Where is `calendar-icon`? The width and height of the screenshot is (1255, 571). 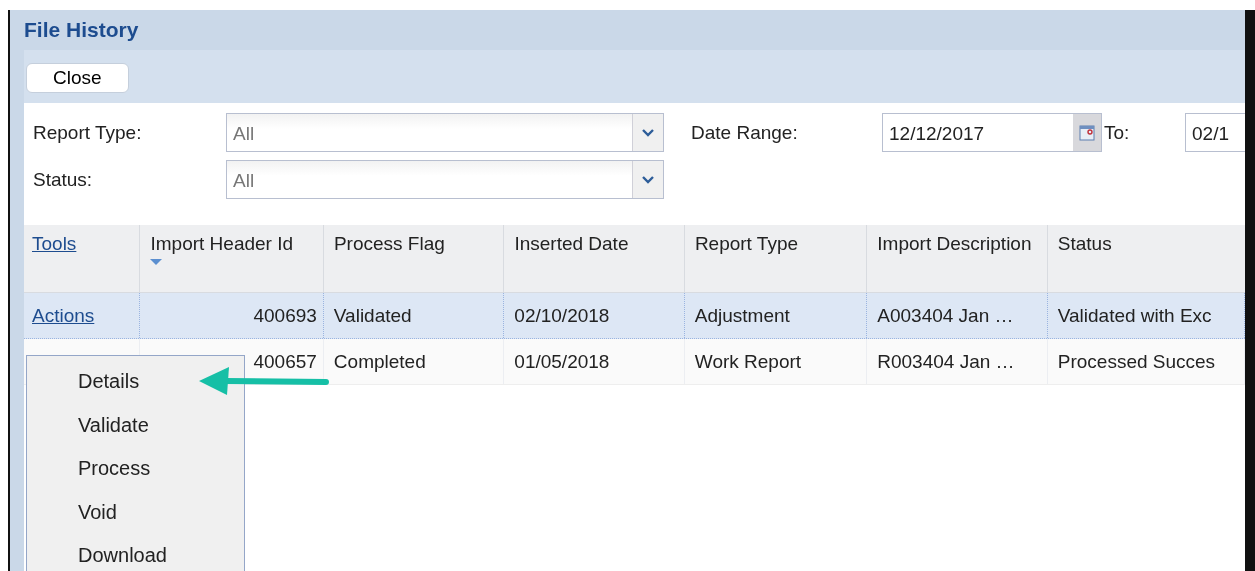 calendar-icon is located at coordinates (1087, 132).